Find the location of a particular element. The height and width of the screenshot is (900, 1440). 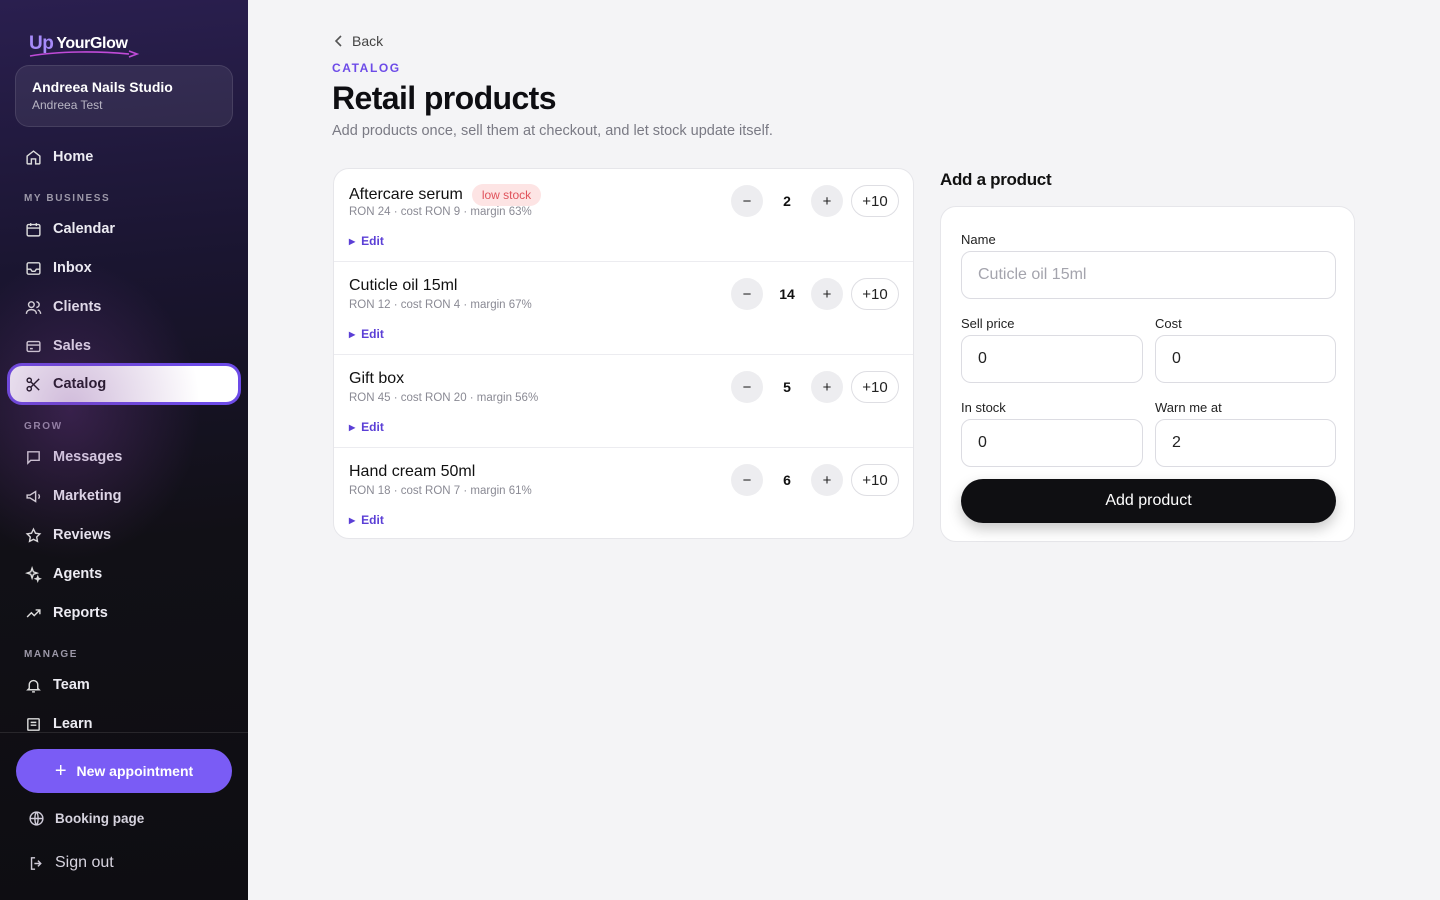

product-meta: RON 12 · cost RON 4 · margin 67% is located at coordinates (440, 305).